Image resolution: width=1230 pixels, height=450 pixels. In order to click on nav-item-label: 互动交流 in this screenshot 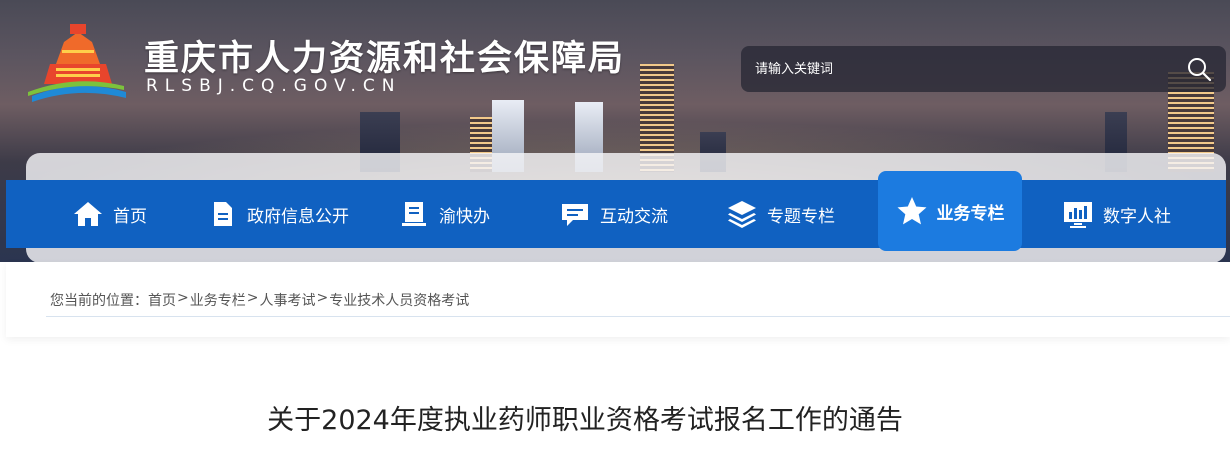, I will do `click(634, 216)`.